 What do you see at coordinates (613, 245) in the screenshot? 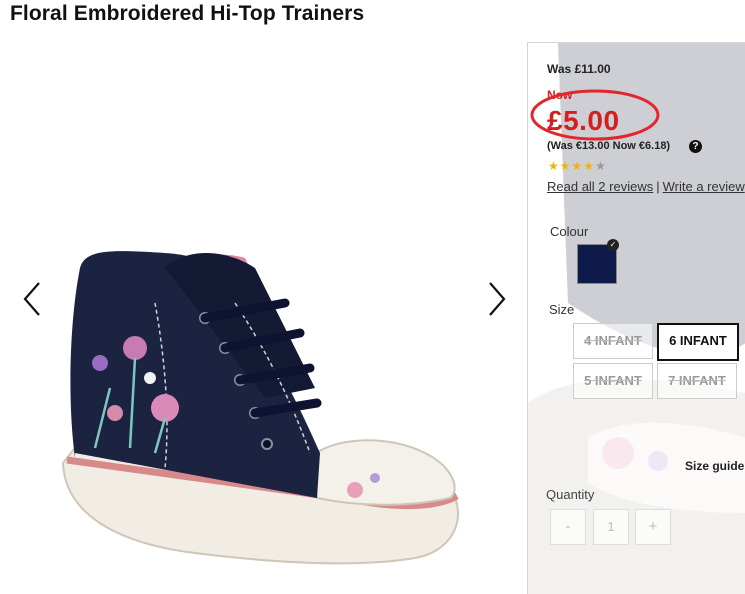
I see `check-icon: ✓` at bounding box center [613, 245].